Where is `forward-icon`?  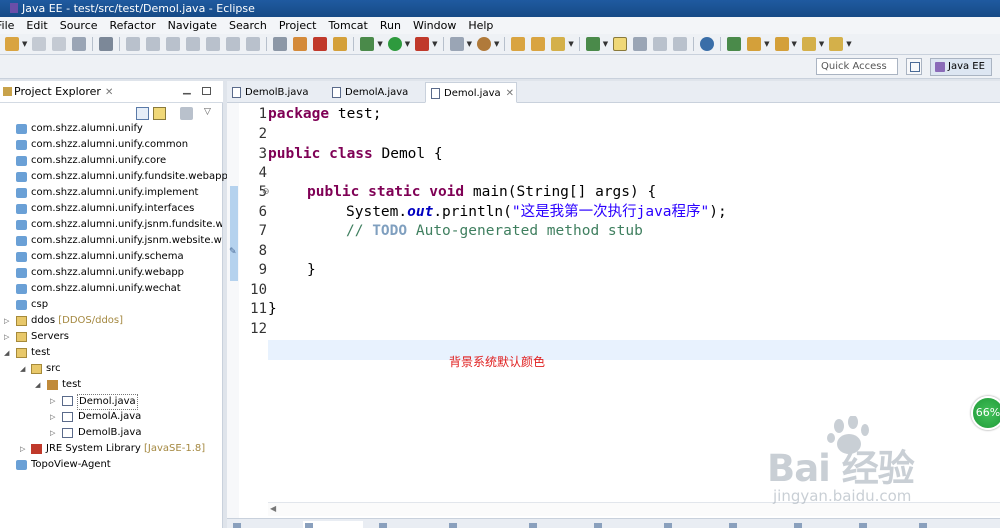
forward-icon is located at coordinates (836, 44).